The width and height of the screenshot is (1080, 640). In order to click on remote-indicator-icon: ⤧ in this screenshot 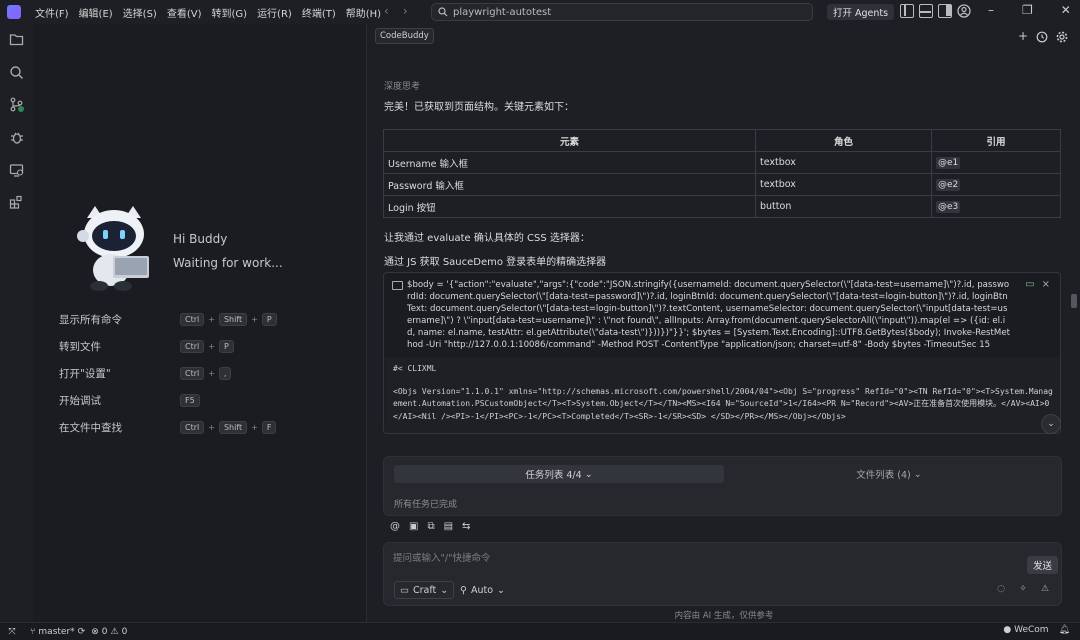, I will do `click(12, 631)`.